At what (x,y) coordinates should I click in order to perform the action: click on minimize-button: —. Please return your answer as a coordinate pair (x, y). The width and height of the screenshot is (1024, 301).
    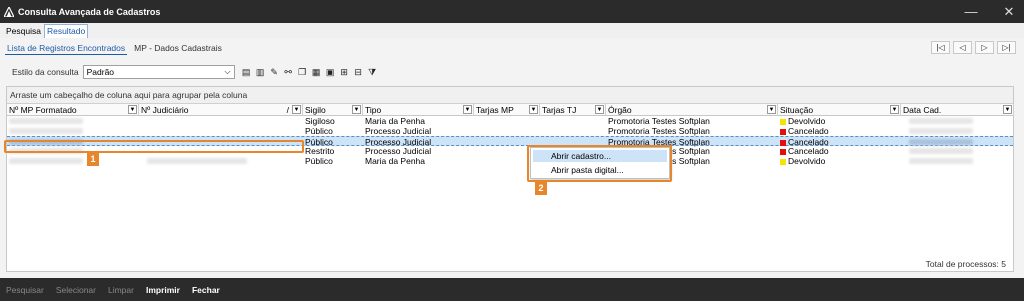
    Looking at the image, I should click on (971, 11).